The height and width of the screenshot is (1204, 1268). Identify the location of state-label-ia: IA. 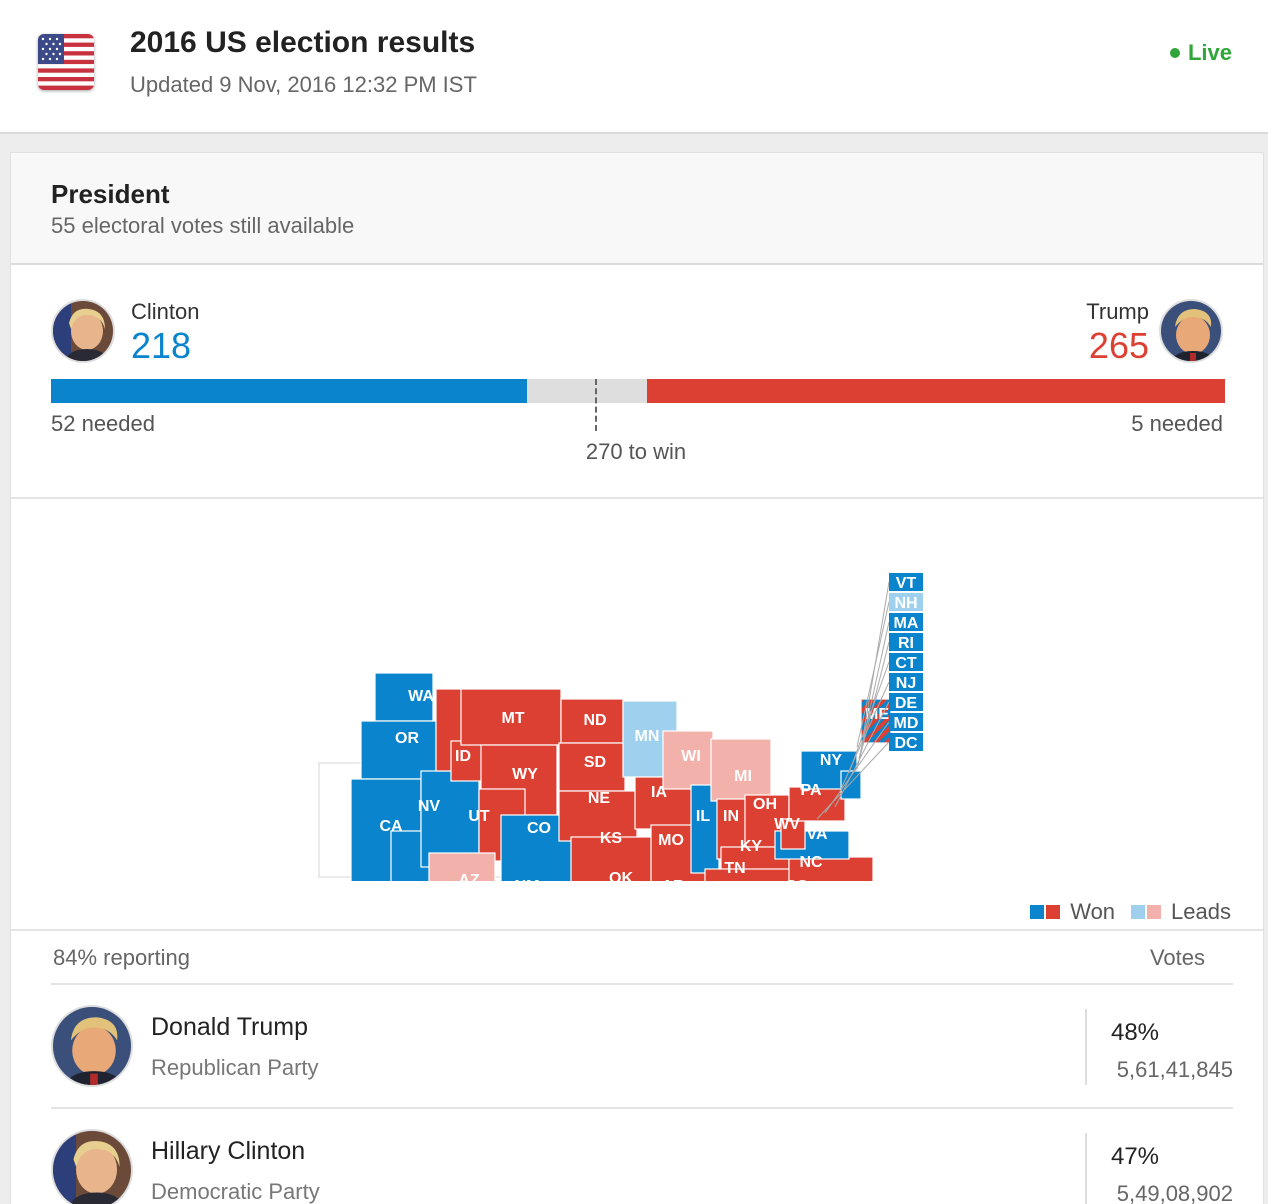
(659, 792).